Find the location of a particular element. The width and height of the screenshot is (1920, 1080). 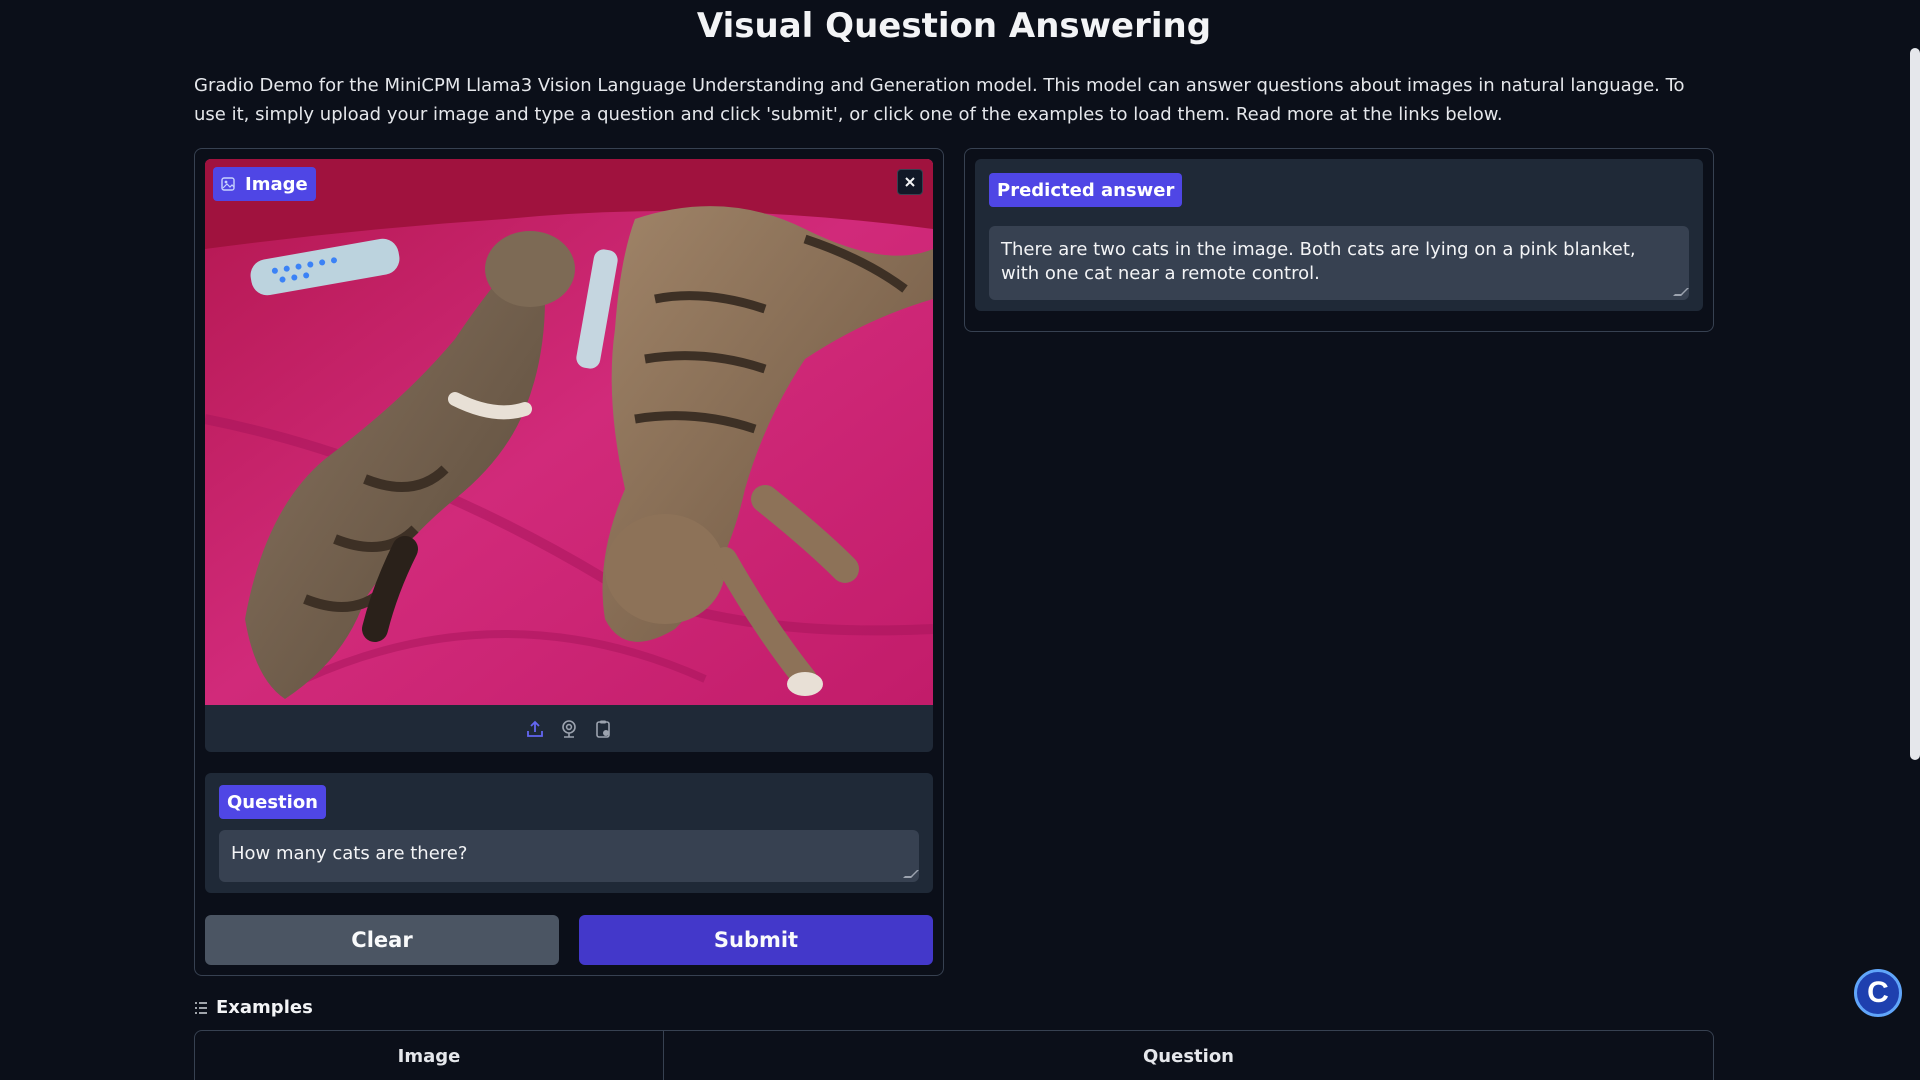

page-title: Visual Question Answering is located at coordinates (954, 26).